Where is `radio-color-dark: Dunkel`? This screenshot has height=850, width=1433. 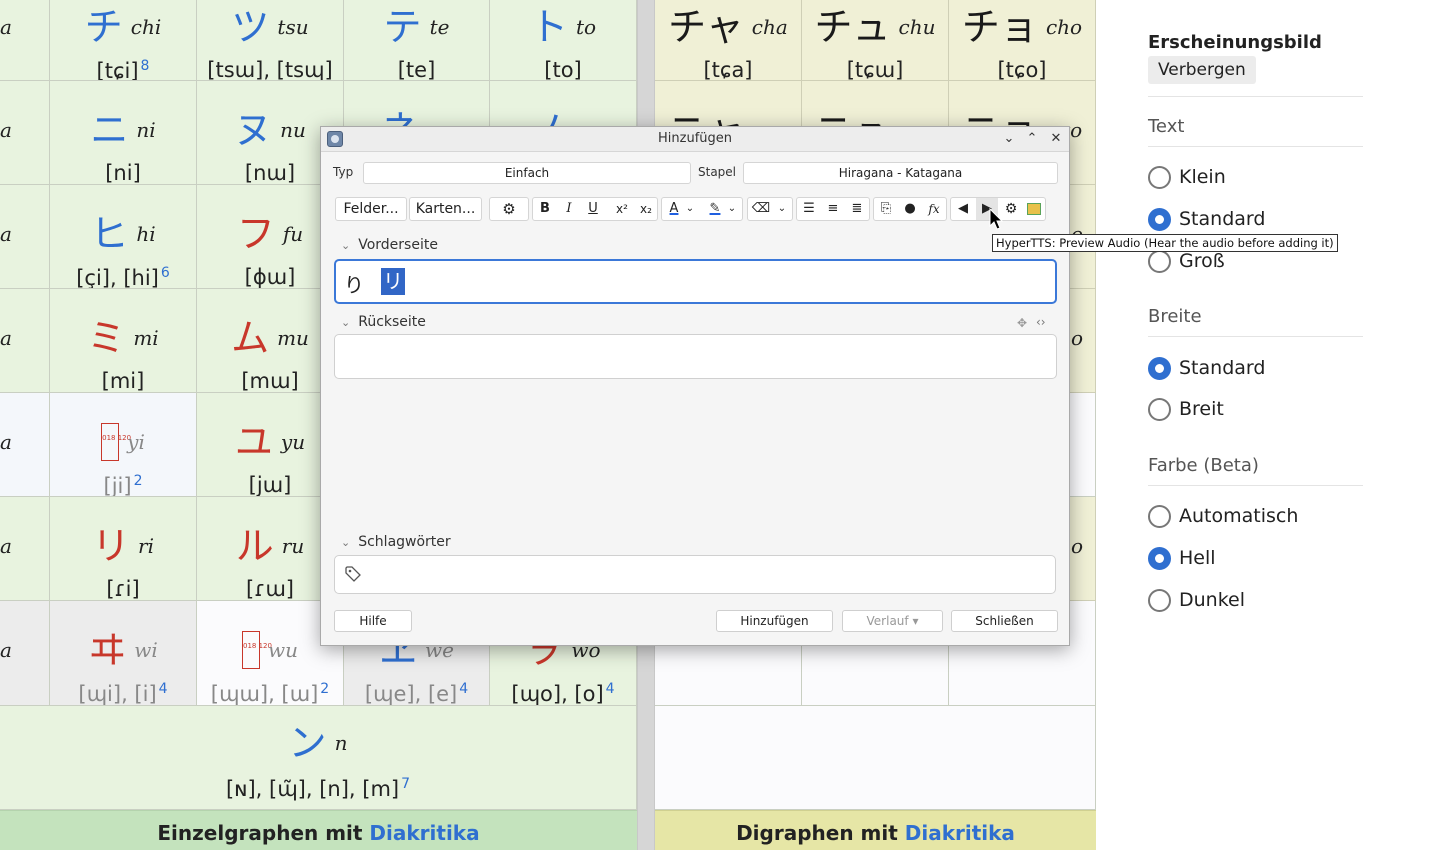 radio-color-dark: Dunkel is located at coordinates (1196, 600).